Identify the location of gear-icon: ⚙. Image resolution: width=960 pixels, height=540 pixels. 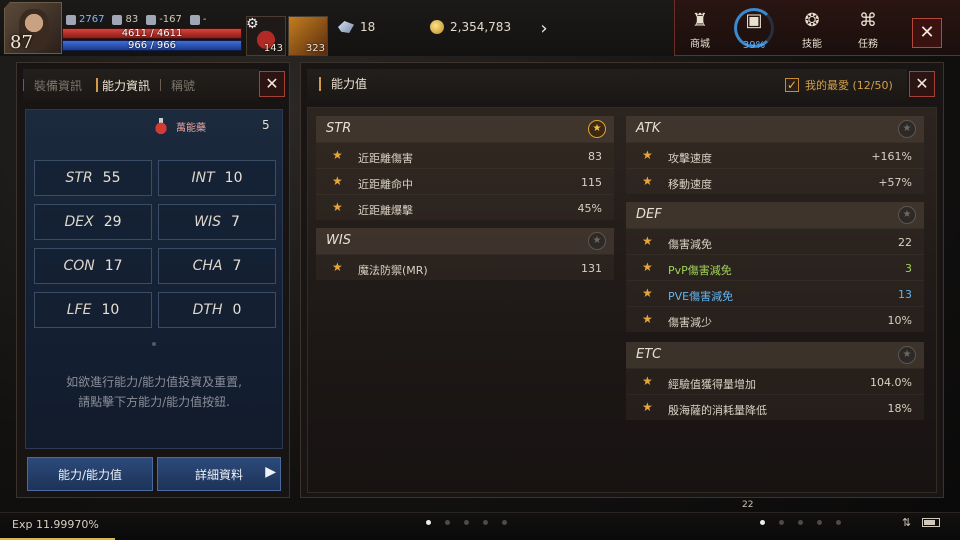
(252, 24).